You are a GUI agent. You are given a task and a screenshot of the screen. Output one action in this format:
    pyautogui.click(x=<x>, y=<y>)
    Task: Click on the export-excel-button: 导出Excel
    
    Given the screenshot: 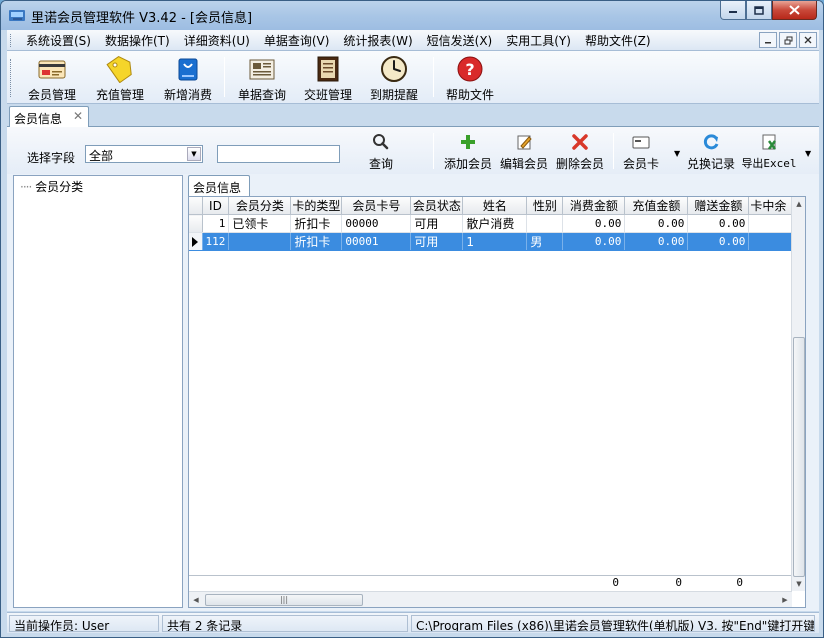 What is the action you would take?
    pyautogui.click(x=769, y=152)
    